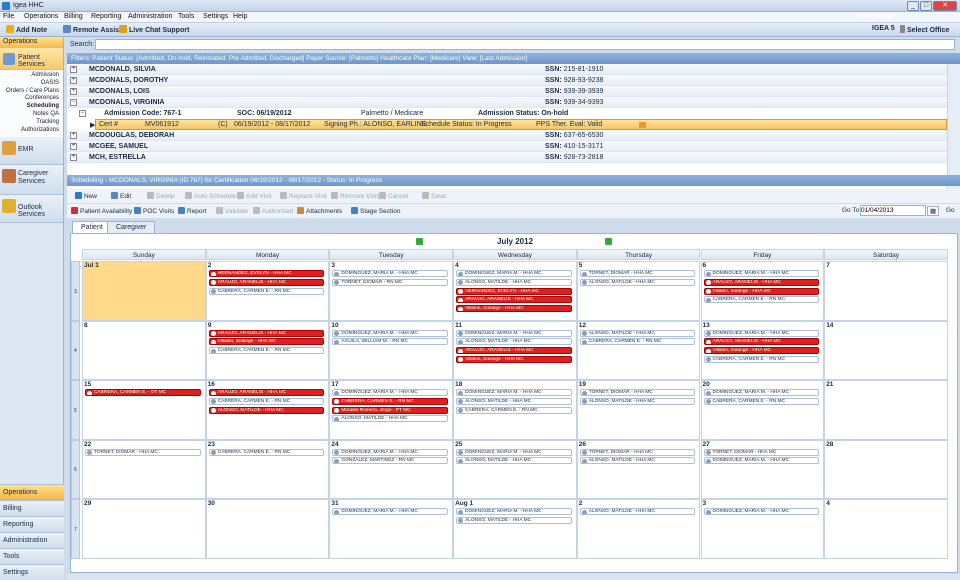  What do you see at coordinates (893, 210) in the screenshot?
I see `goto-date-input` at bounding box center [893, 210].